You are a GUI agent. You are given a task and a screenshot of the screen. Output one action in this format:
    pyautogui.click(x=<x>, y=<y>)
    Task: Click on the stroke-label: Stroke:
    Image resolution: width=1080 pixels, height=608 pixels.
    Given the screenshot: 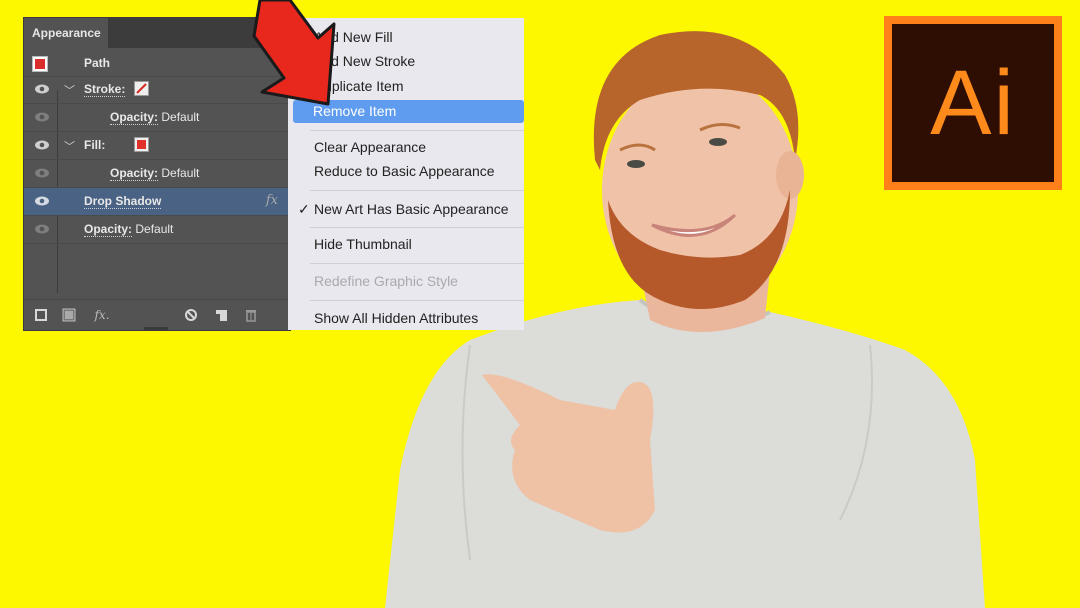 What is the action you would take?
    pyautogui.click(x=105, y=89)
    